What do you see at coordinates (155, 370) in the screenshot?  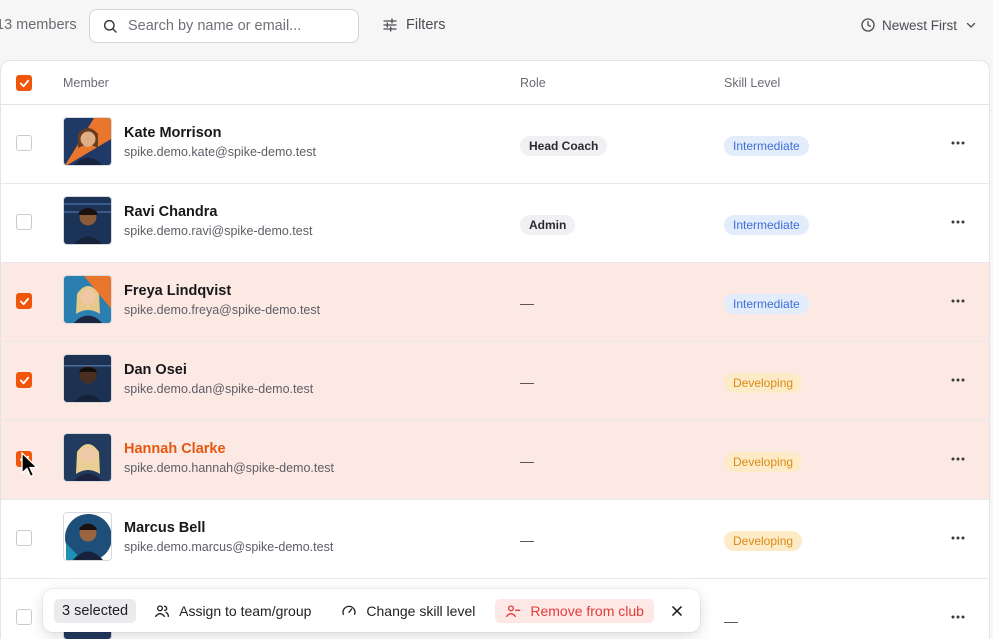 I see `member-name: Dan Osei` at bounding box center [155, 370].